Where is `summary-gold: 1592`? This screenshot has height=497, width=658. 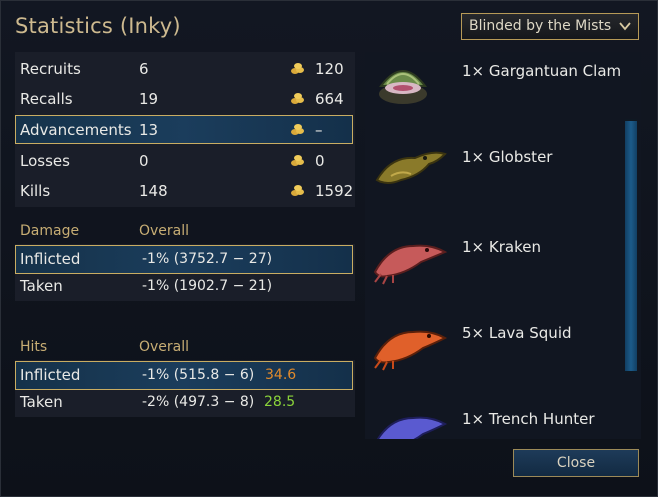 summary-gold: 1592 is located at coordinates (334, 191).